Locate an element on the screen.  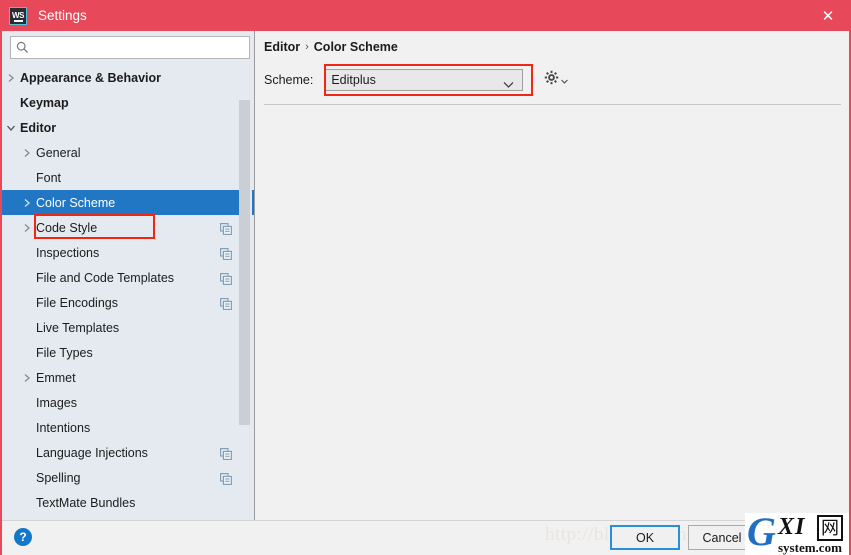
sidebar-item-language-injections: Language Injections is located at coordinates (128, 452).